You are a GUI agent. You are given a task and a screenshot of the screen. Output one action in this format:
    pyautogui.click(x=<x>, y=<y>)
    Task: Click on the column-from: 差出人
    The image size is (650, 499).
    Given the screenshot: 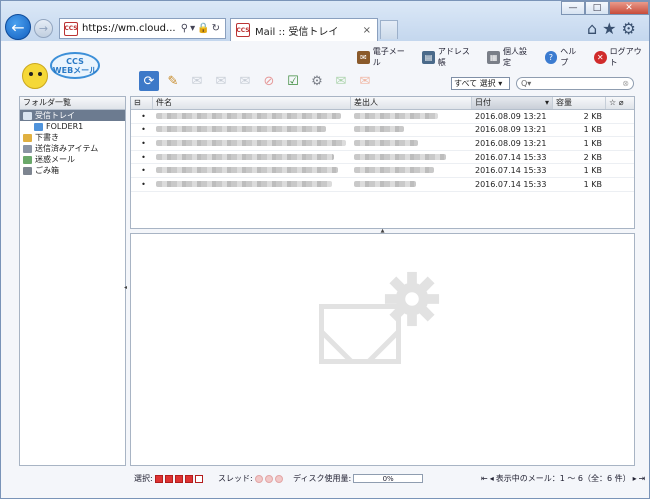 What is the action you would take?
    pyautogui.click(x=411, y=103)
    